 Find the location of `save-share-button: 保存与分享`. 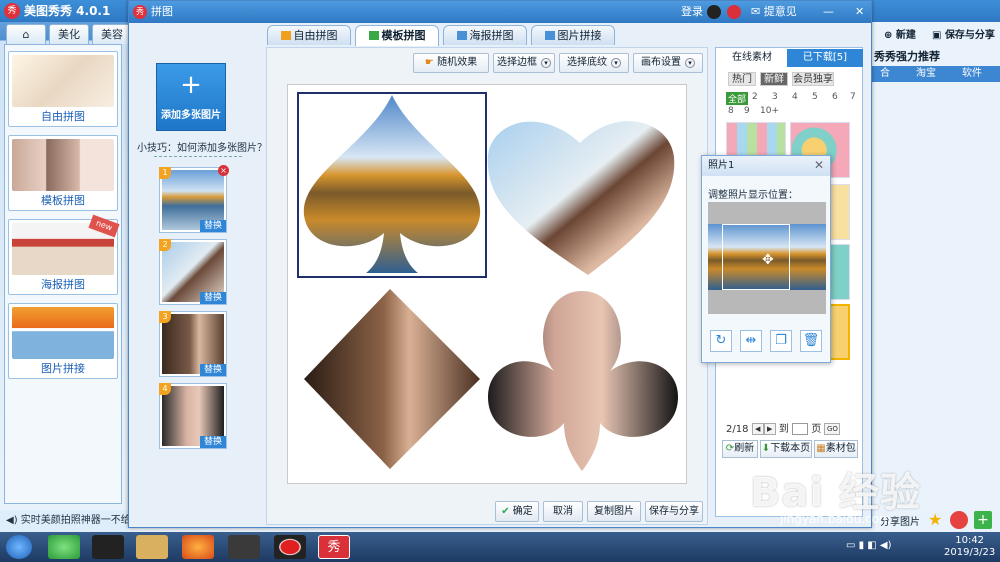

save-share-button: 保存与分享 is located at coordinates (674, 511).